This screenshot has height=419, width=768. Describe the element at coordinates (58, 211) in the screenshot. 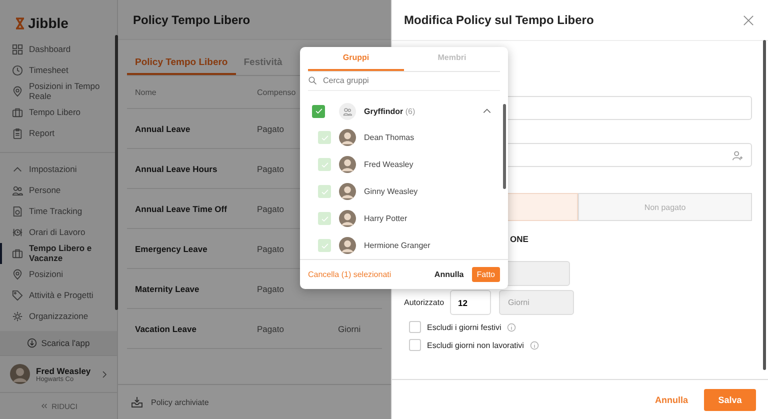

I see `nav-item: Time Tracking` at that location.